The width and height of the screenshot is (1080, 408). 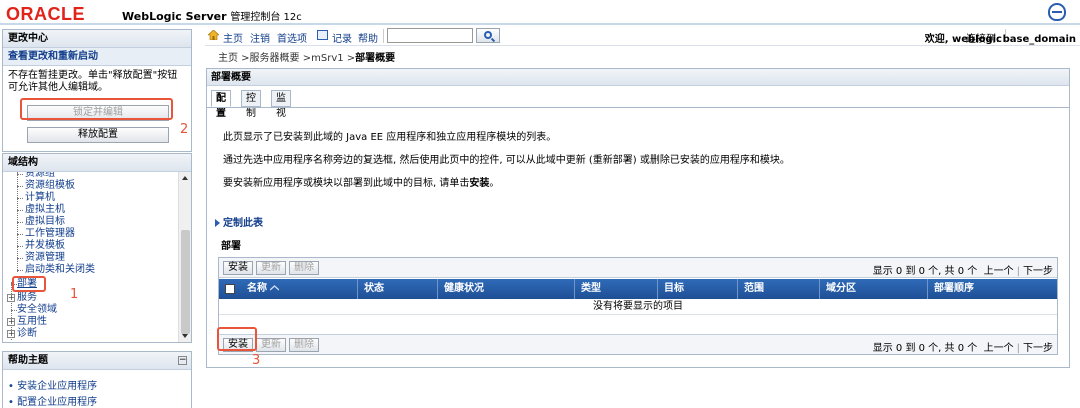 I want to click on highlight-lock-button, so click(x=96, y=109).